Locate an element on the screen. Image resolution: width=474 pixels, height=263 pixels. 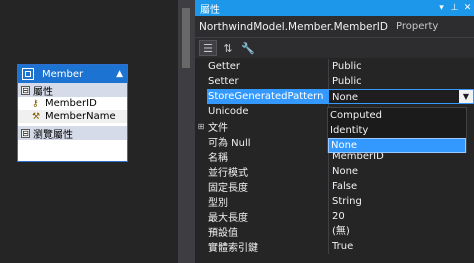
navigation-section-label: 瀏覽屬性 is located at coordinates (53, 135).